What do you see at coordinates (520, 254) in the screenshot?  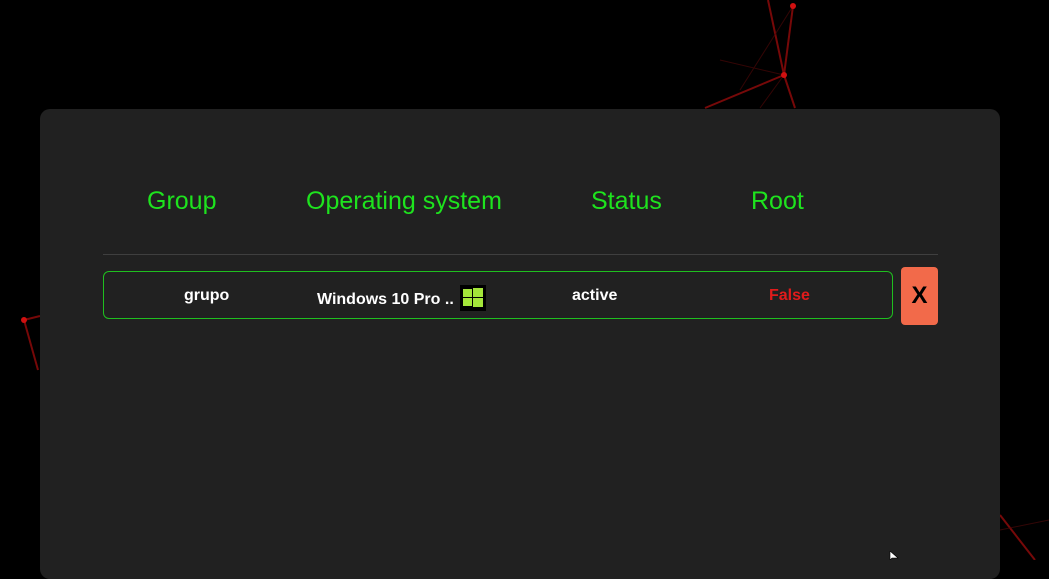 I see `header-divider` at bounding box center [520, 254].